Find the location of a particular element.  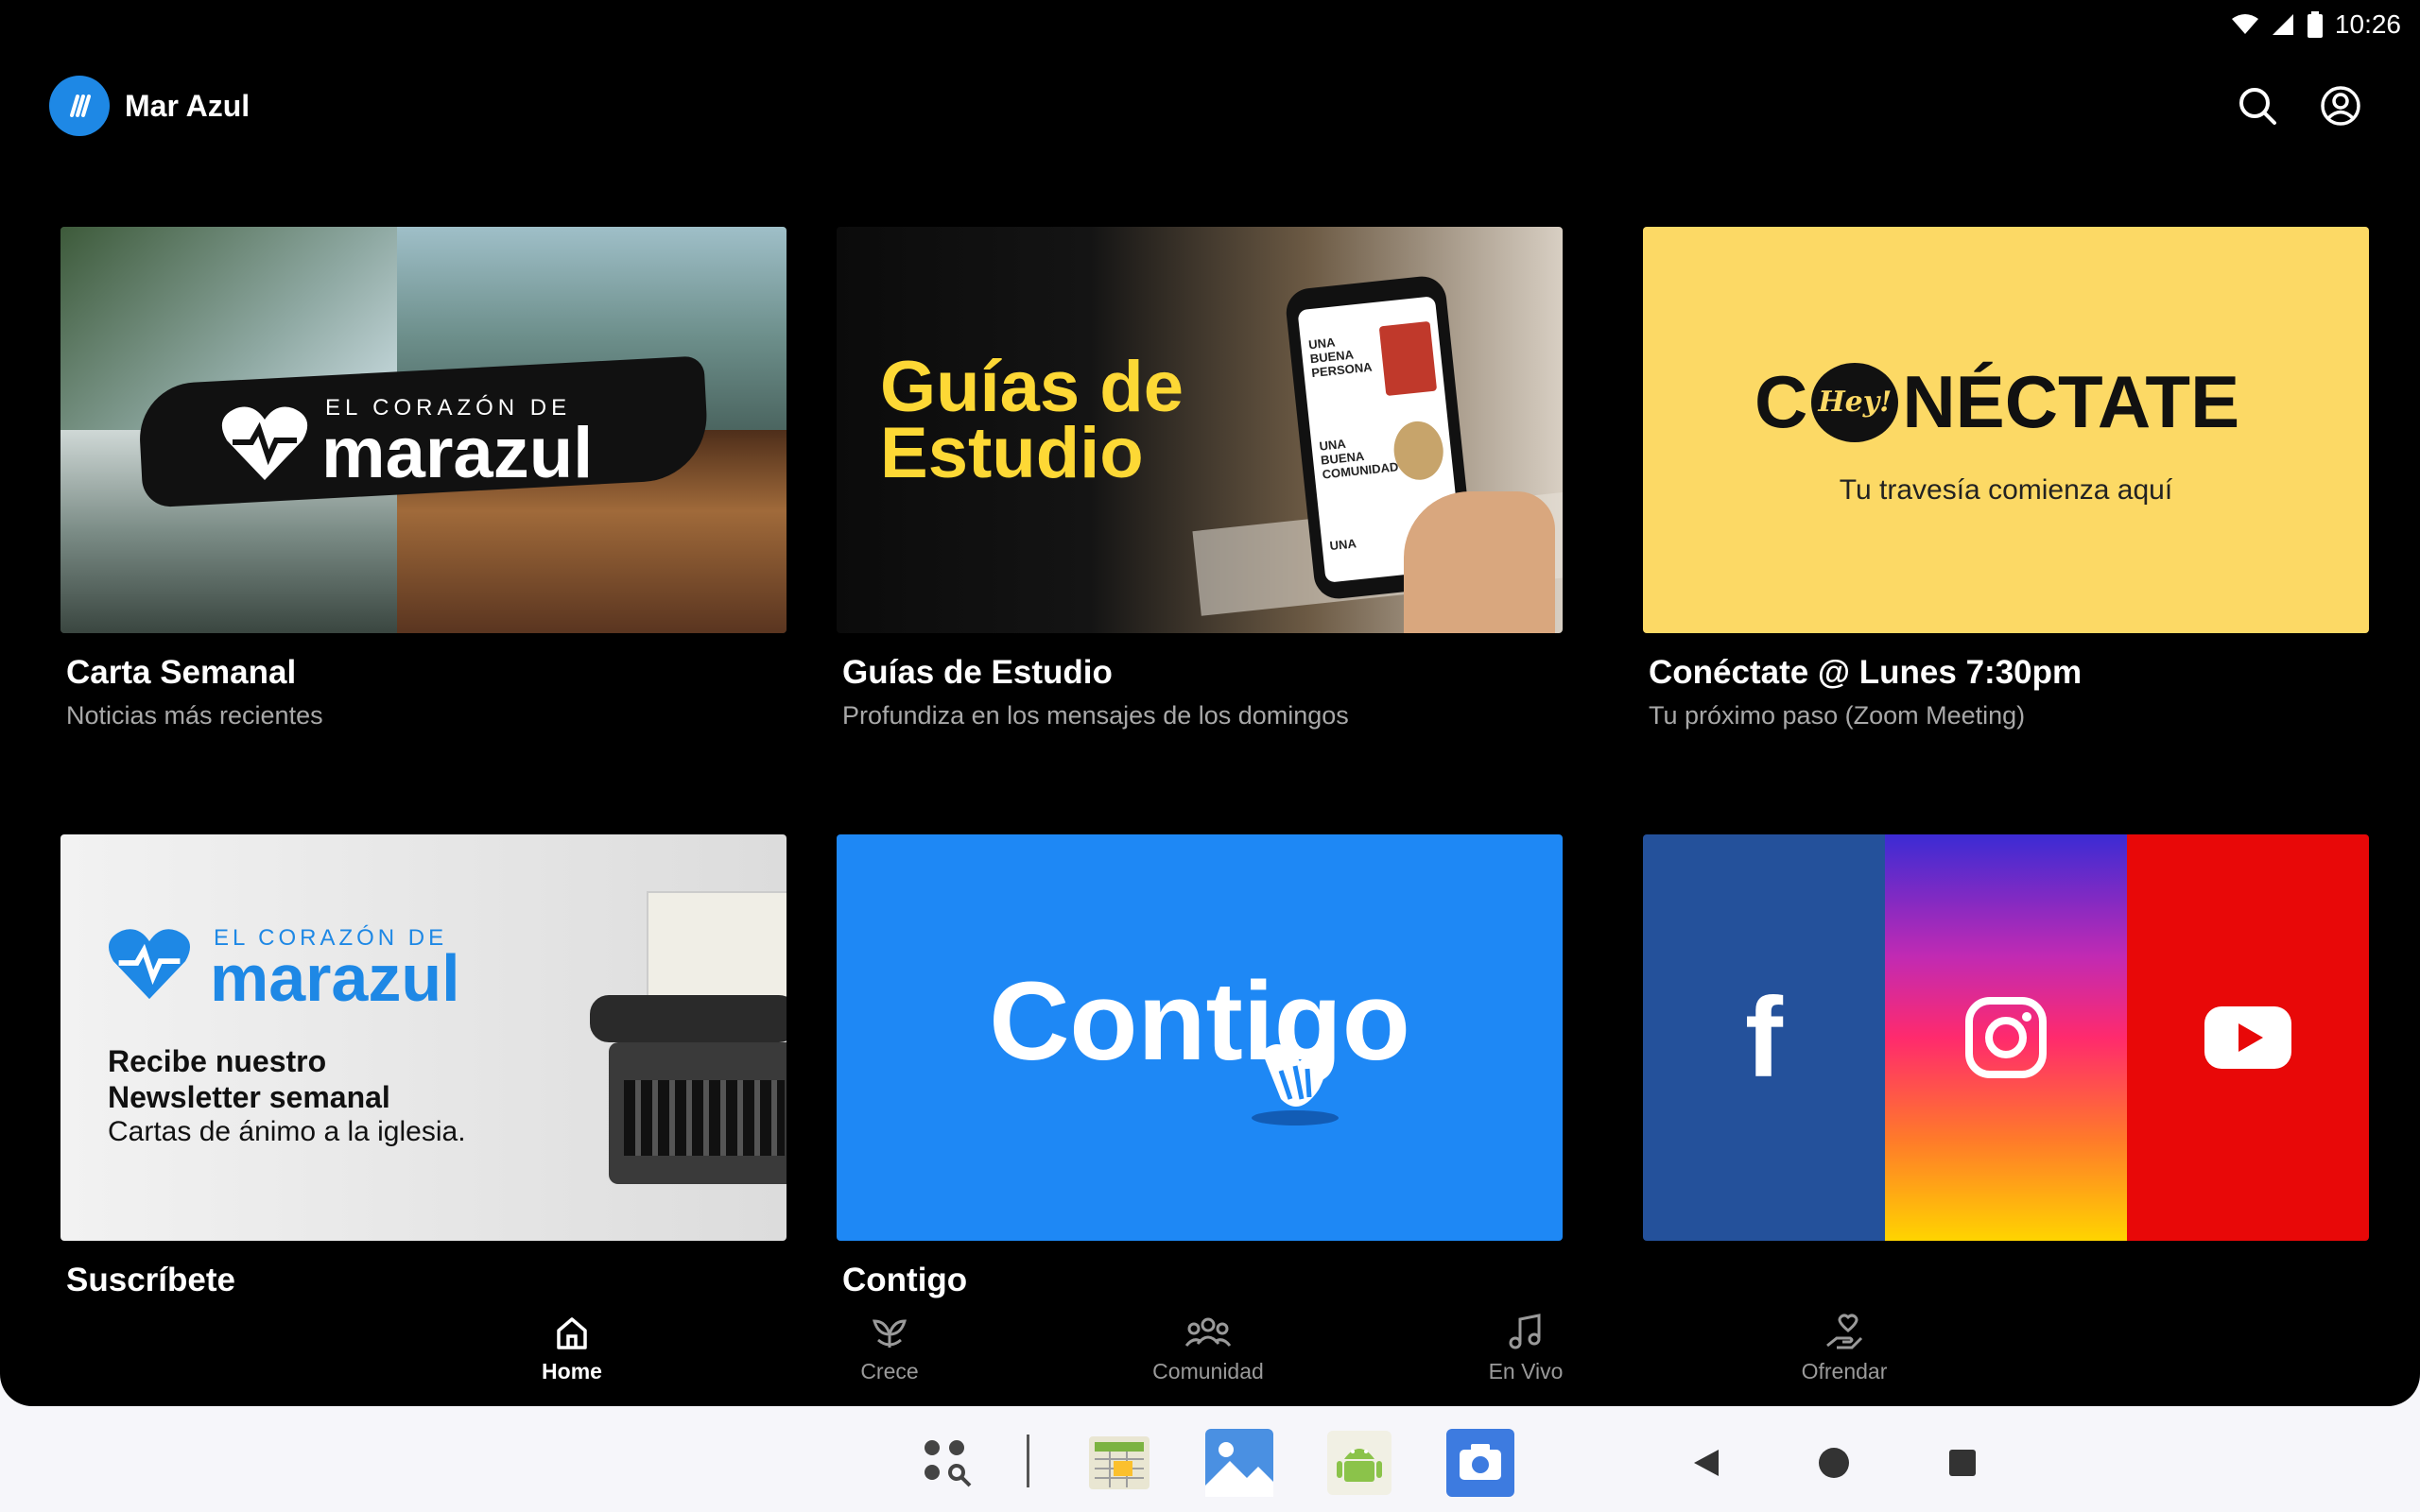

group-icon is located at coordinates (1208, 1332).